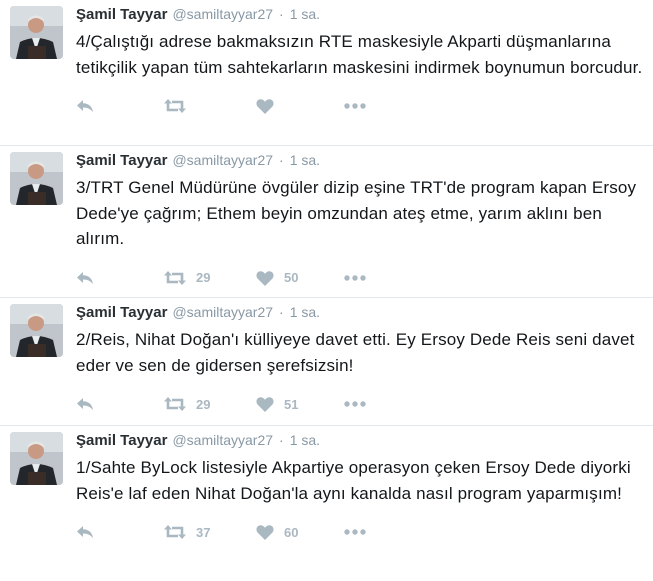  I want to click on retweet-button, so click(210, 106).